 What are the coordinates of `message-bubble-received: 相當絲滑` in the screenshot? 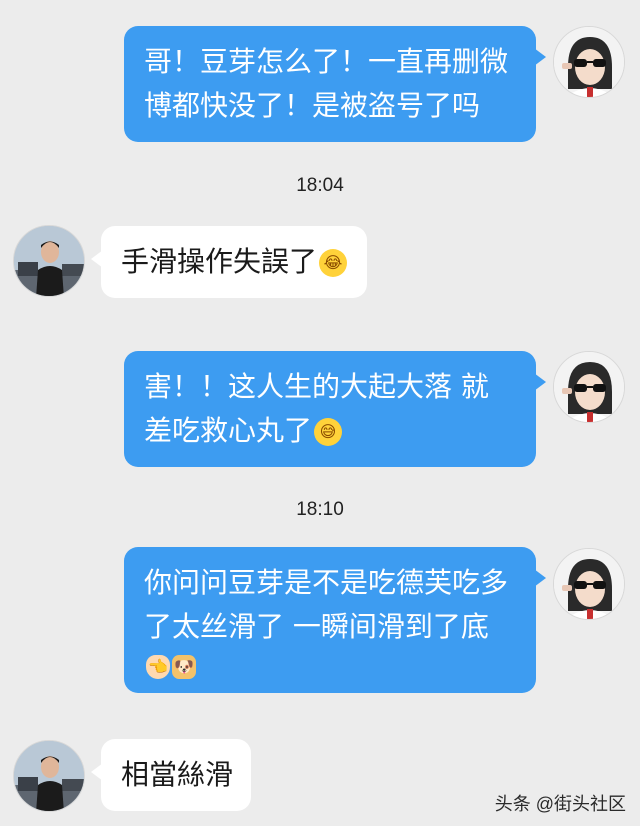 It's located at (171, 775).